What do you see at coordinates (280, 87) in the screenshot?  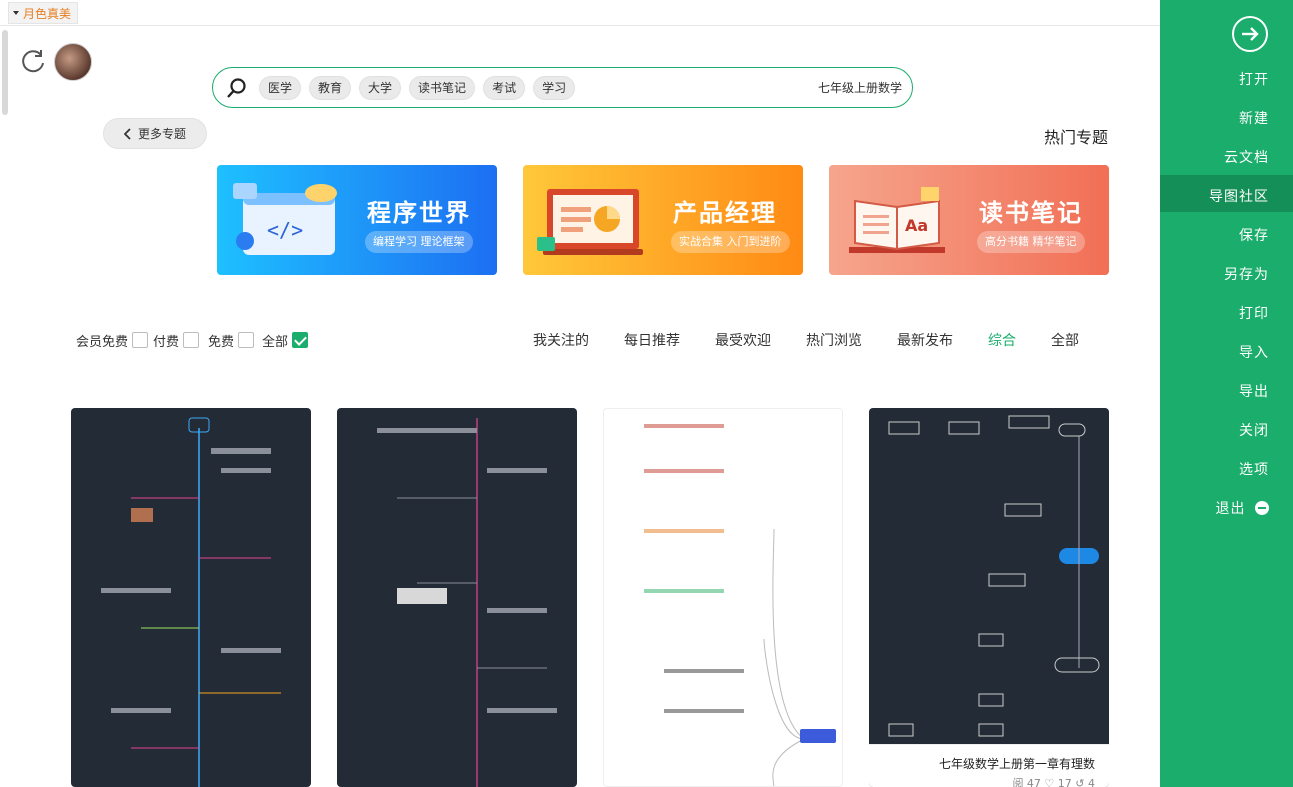 I see `chip-medicine: 医学` at bounding box center [280, 87].